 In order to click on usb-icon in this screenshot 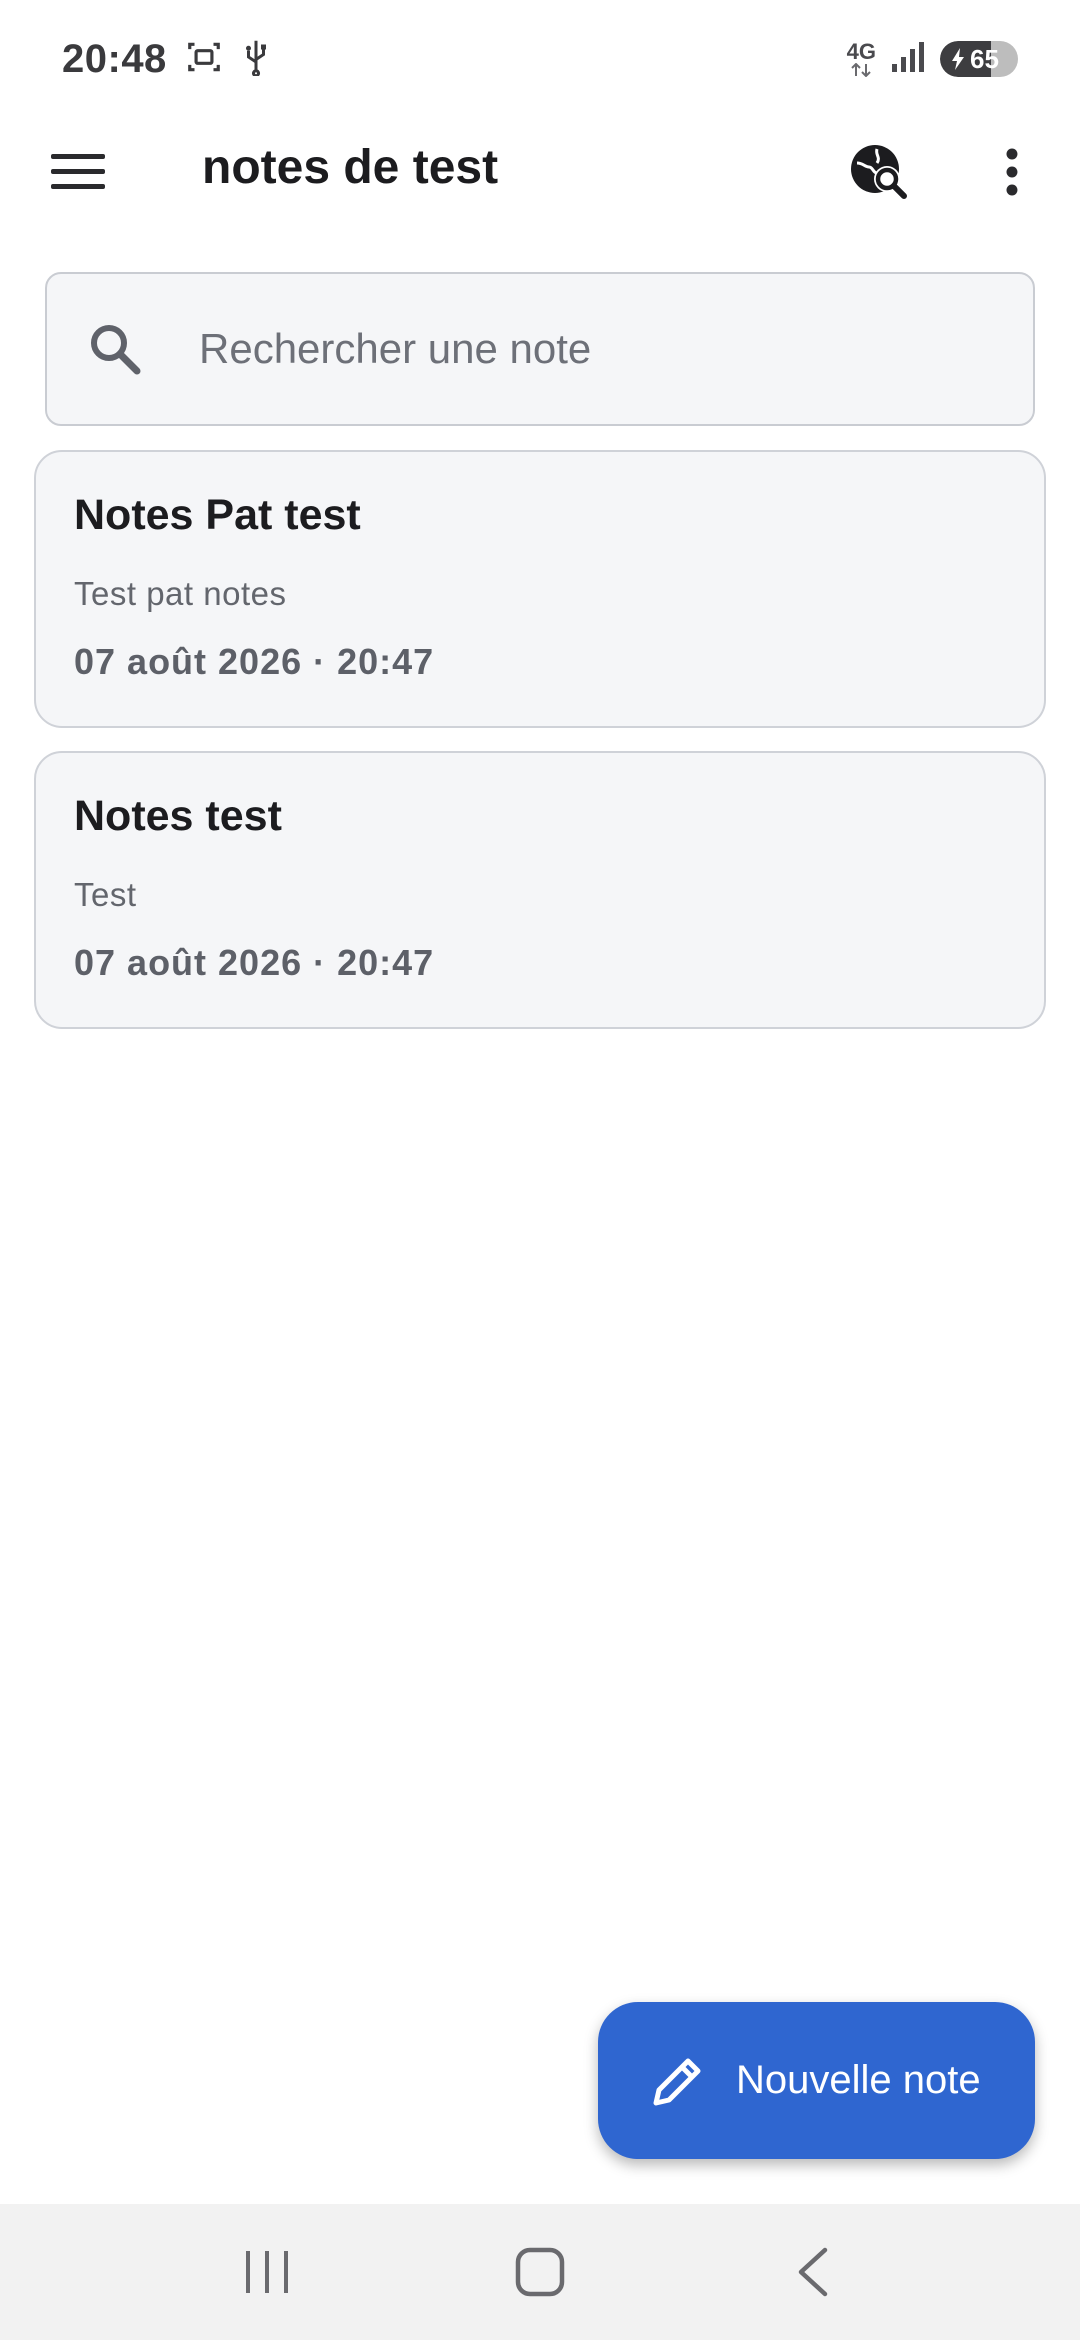, I will do `click(256, 59)`.